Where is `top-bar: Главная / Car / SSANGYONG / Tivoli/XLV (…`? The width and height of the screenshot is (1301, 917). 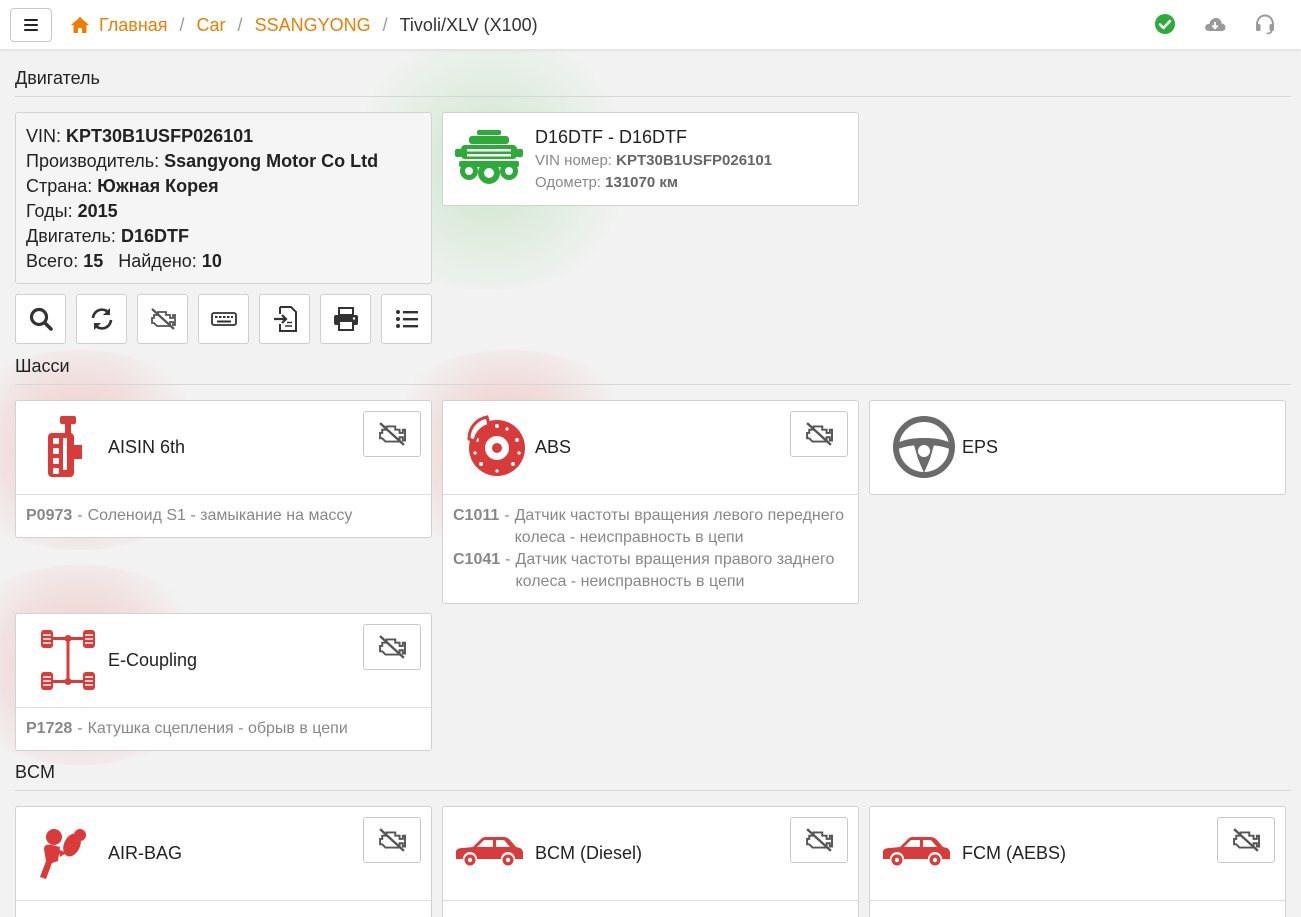
top-bar: Главная / Car / SSANGYONG / Tivoli/XLV (… is located at coordinates (650, 25).